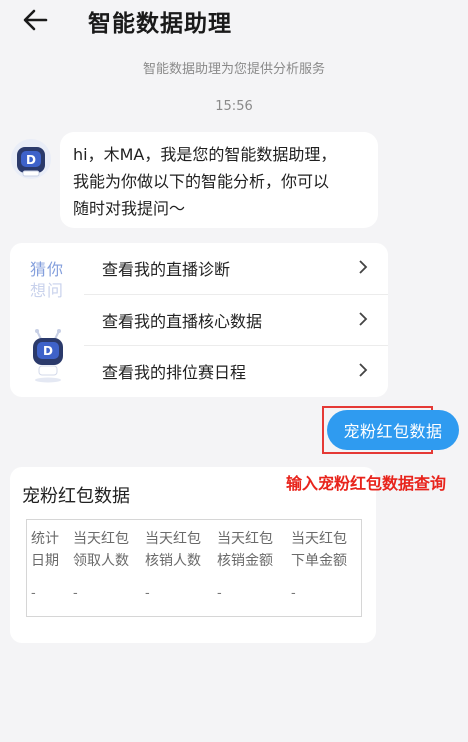 Image resolution: width=468 pixels, height=742 pixels. I want to click on table-header-cell: 当天红包 核销人数, so click(173, 550).